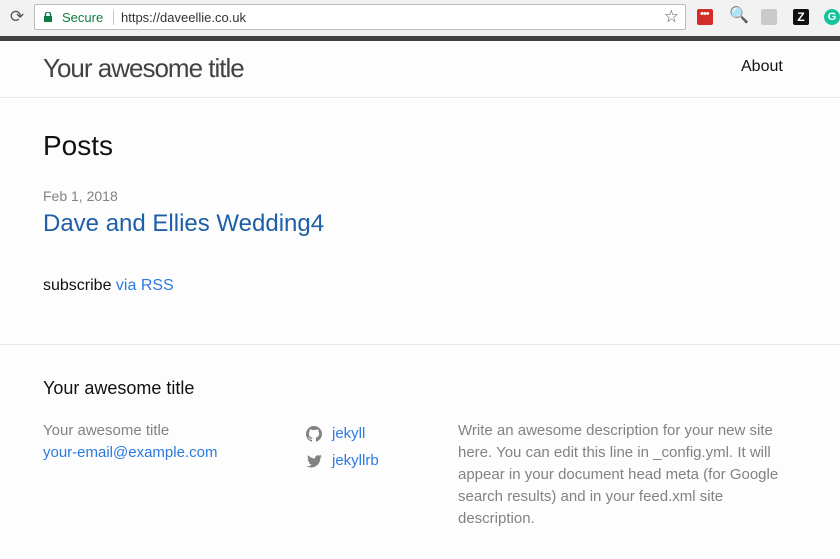  I want to click on social-links: jekyll jekyllrb, so click(342, 447).